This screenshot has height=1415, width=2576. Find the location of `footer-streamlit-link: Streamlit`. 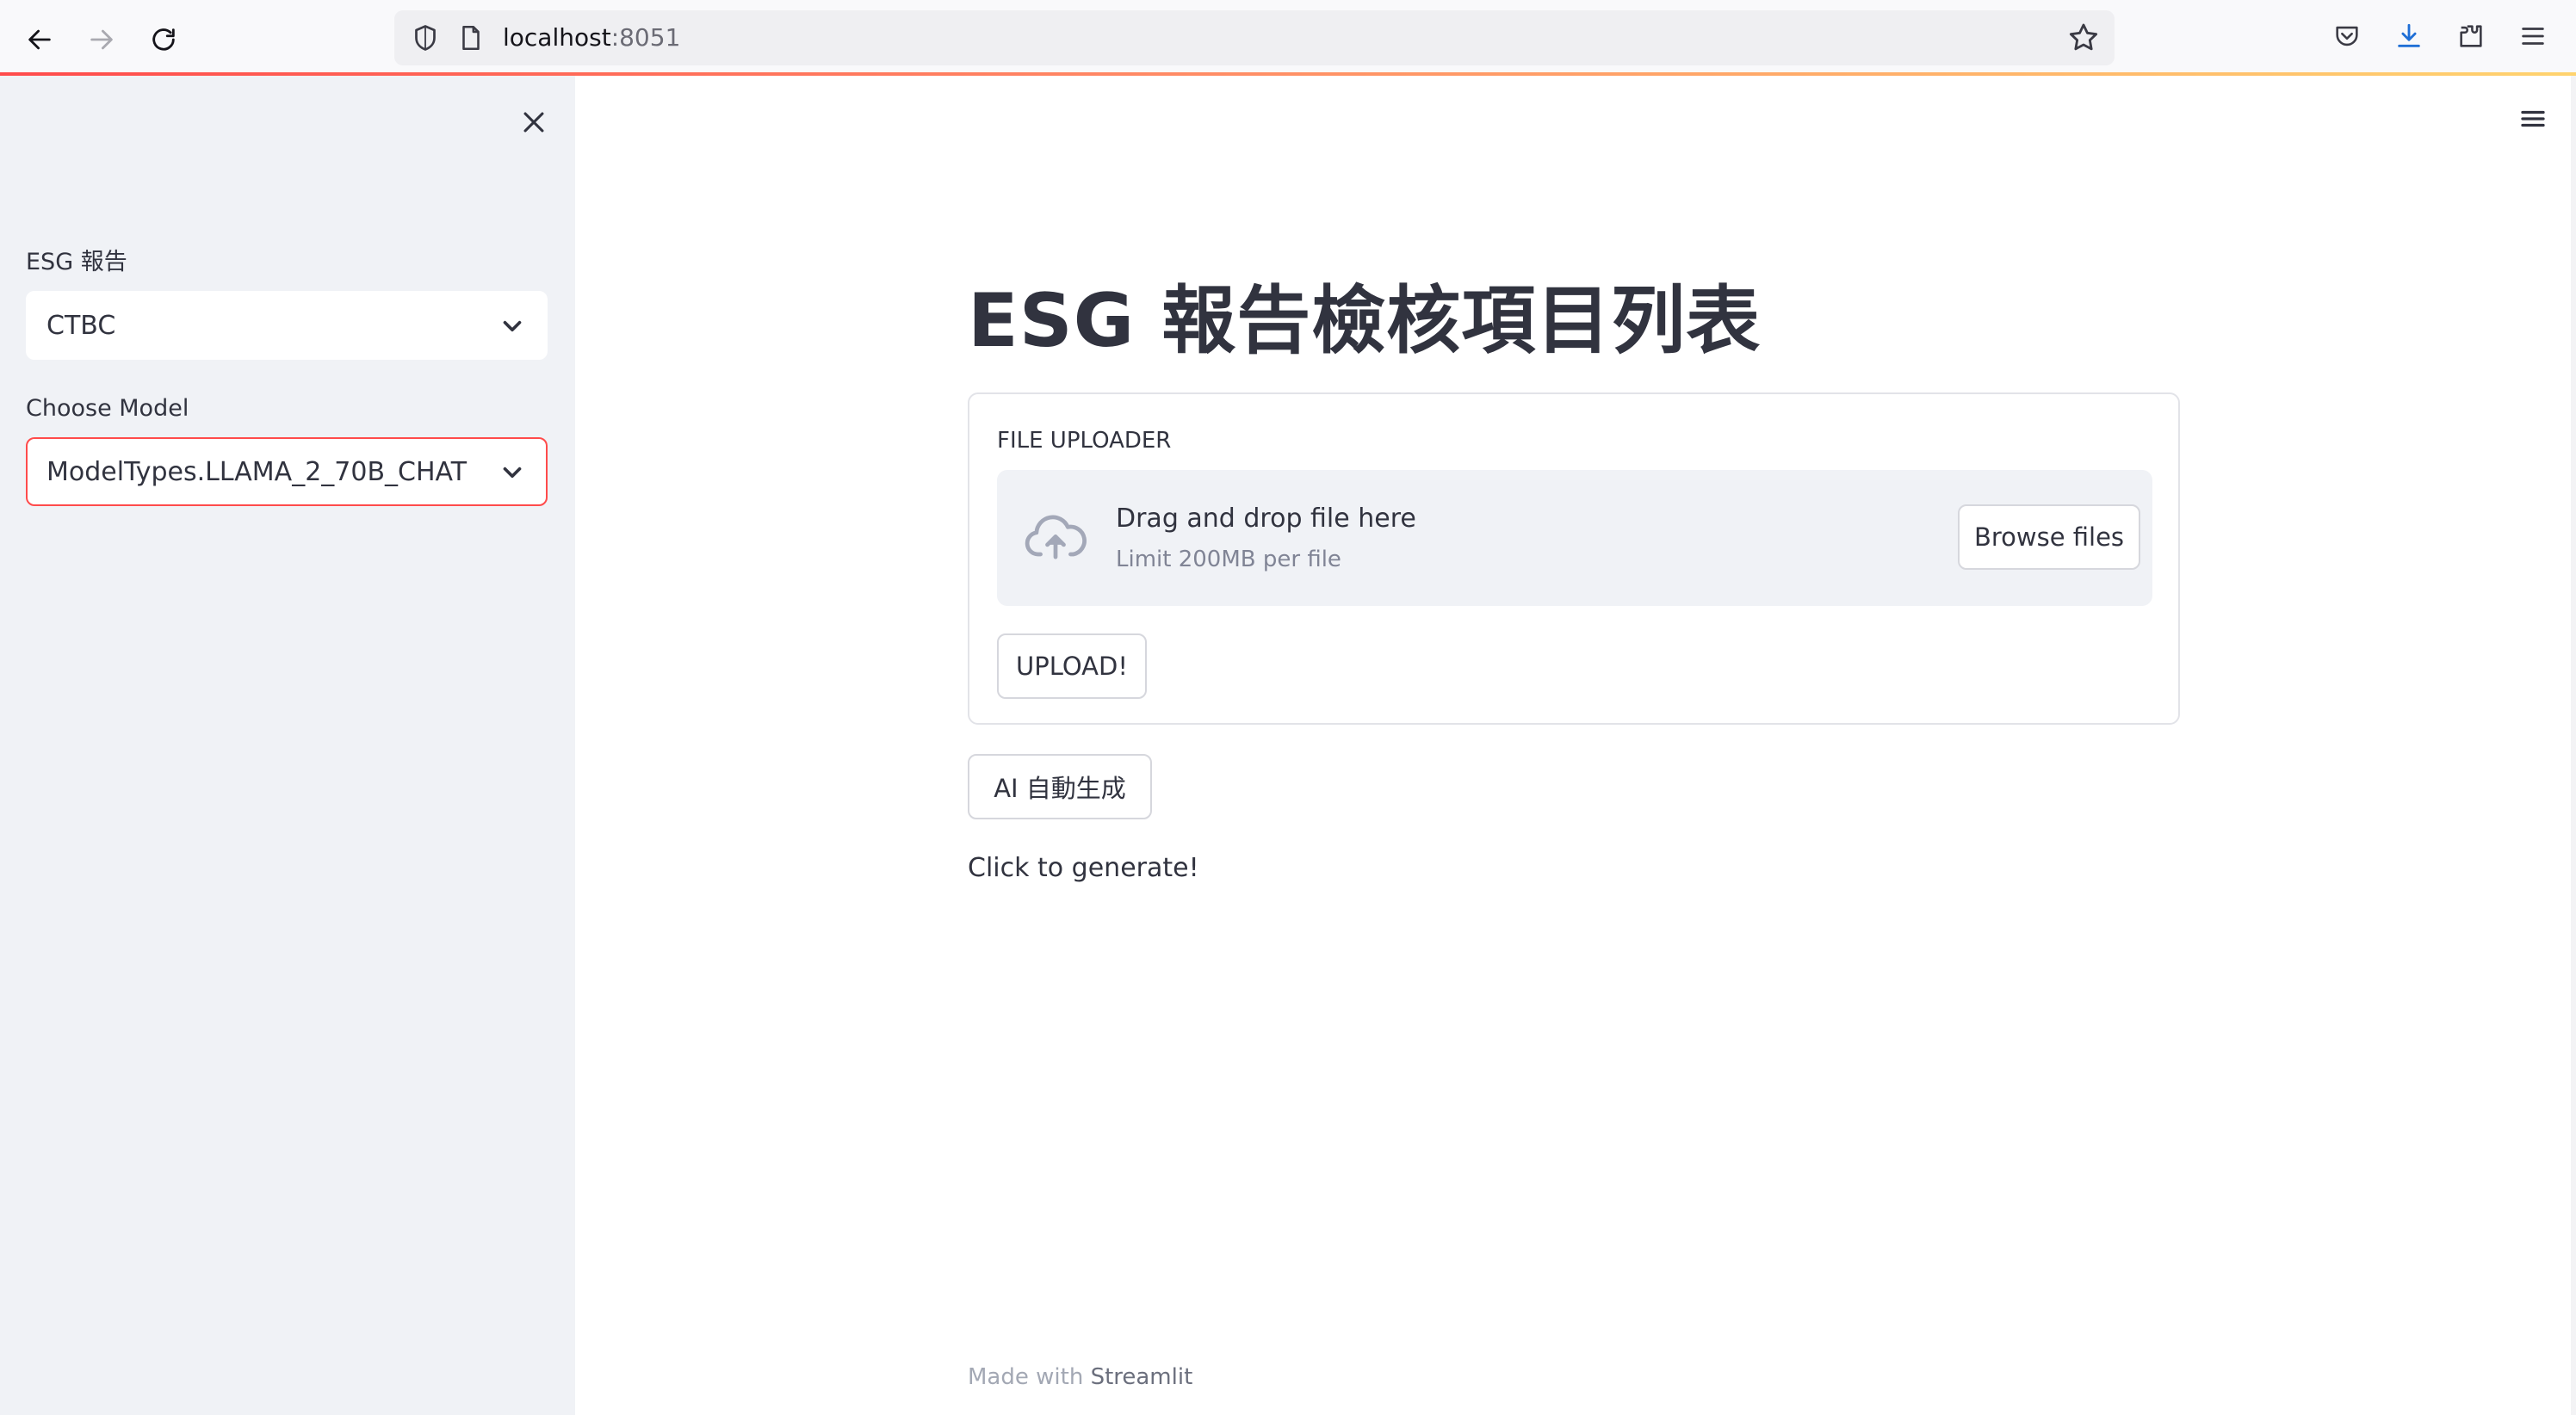

footer-streamlit-link: Streamlit is located at coordinates (1142, 1377).